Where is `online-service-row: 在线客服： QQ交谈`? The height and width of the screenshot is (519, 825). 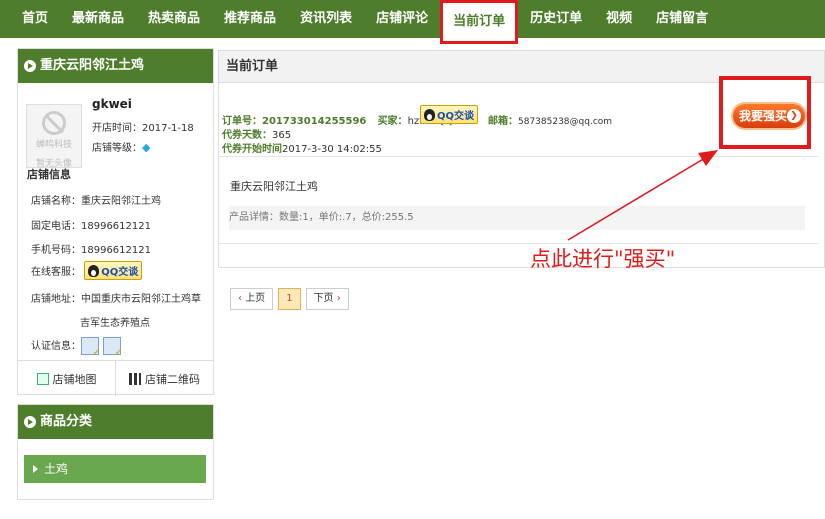
online-service-row: 在线客服： QQ交谈 is located at coordinates (87, 270).